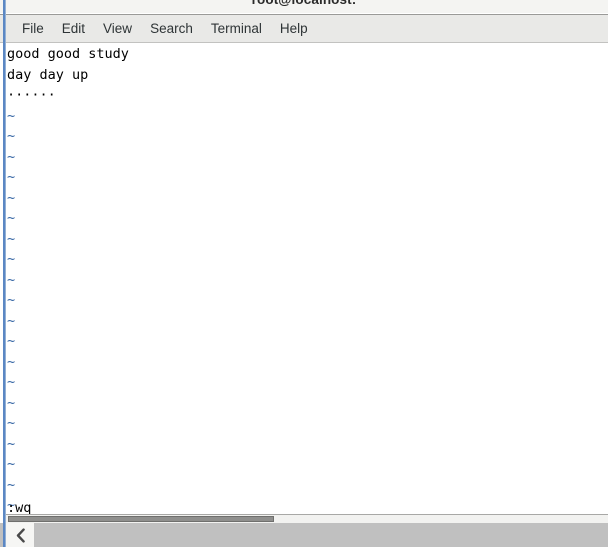  I want to click on horizontal-scrollbar, so click(307, 518).